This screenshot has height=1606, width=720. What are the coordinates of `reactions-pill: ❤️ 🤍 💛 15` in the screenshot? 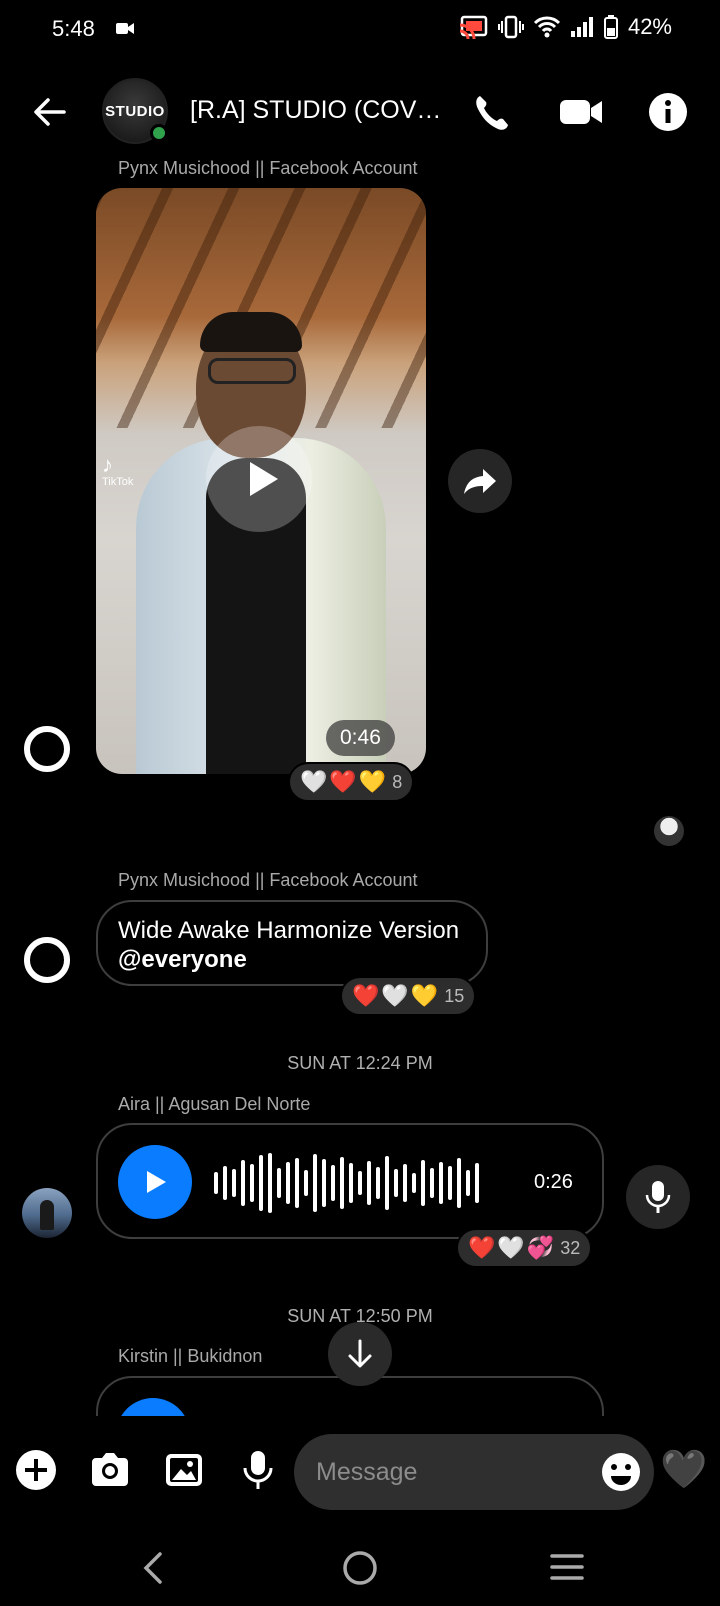 It's located at (408, 996).